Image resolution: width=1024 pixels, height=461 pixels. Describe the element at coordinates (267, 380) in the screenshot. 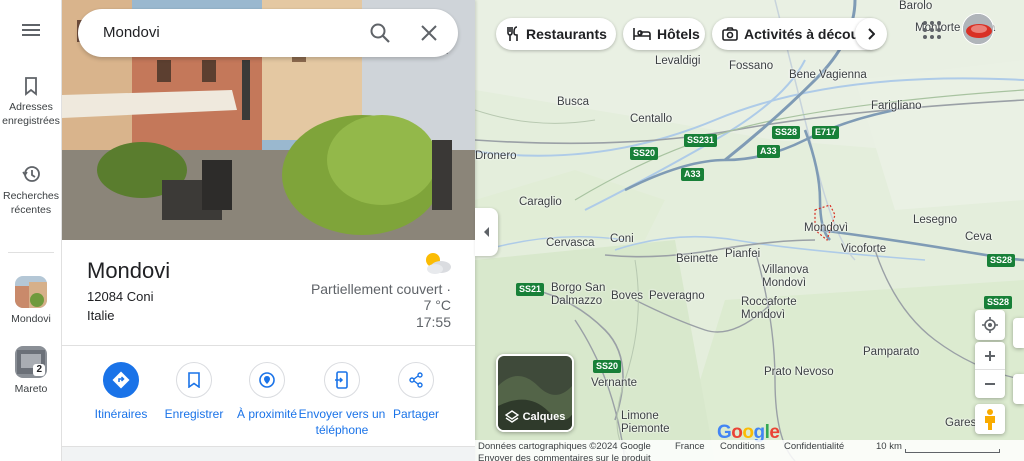

I see `nearby-icon` at that location.